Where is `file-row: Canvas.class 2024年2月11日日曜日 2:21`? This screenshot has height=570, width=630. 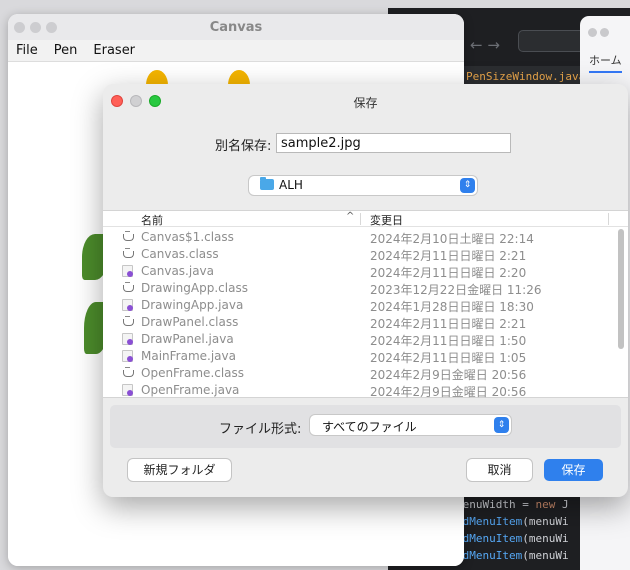
file-row: Canvas.class 2024年2月11日日曜日 2:21 is located at coordinates (358, 254).